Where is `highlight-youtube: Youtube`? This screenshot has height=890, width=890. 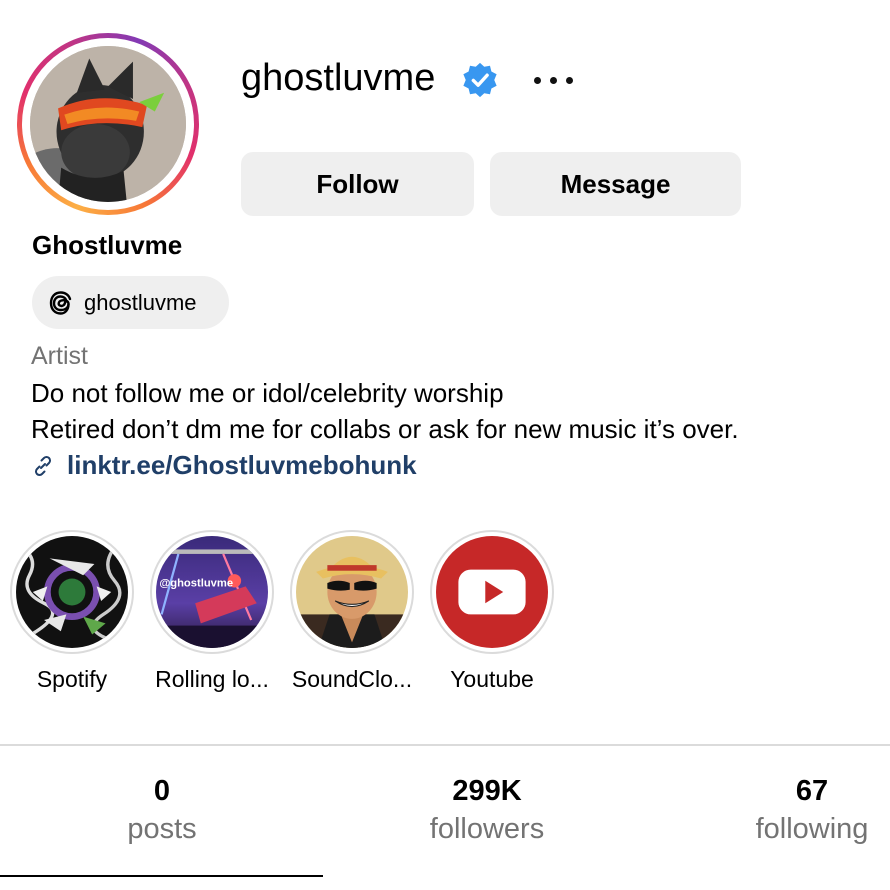
highlight-youtube: Youtube is located at coordinates (492, 611).